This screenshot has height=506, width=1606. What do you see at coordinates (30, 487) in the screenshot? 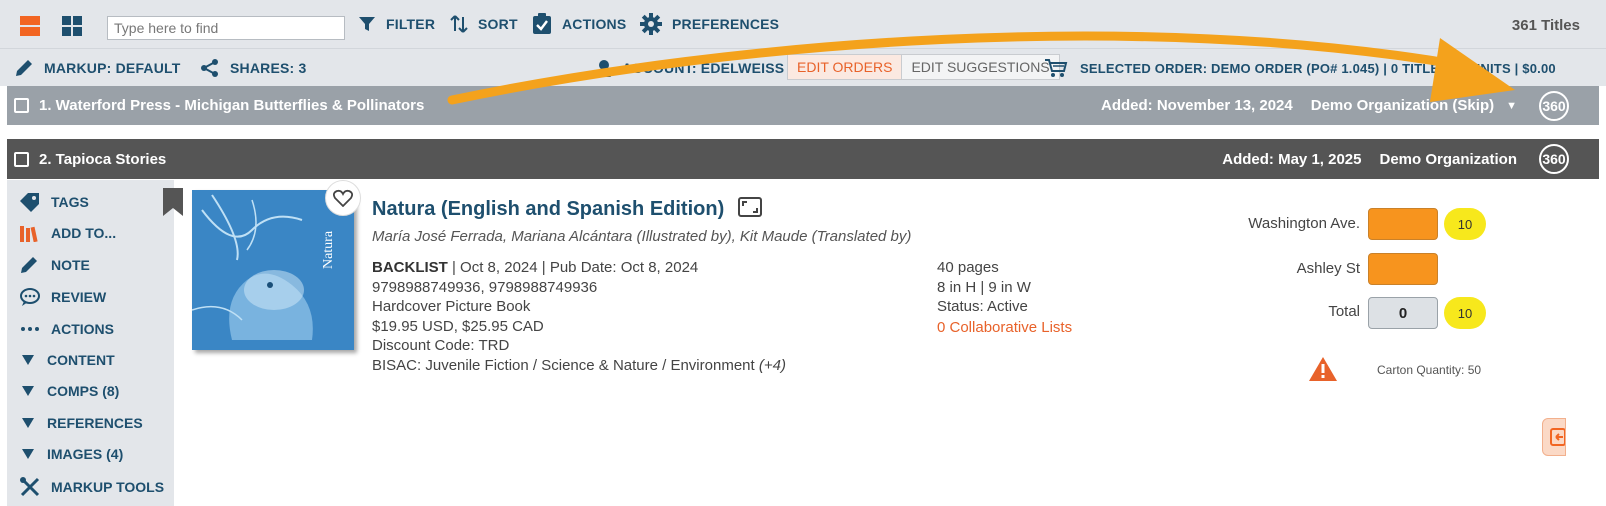
I see `tools-icon` at bounding box center [30, 487].